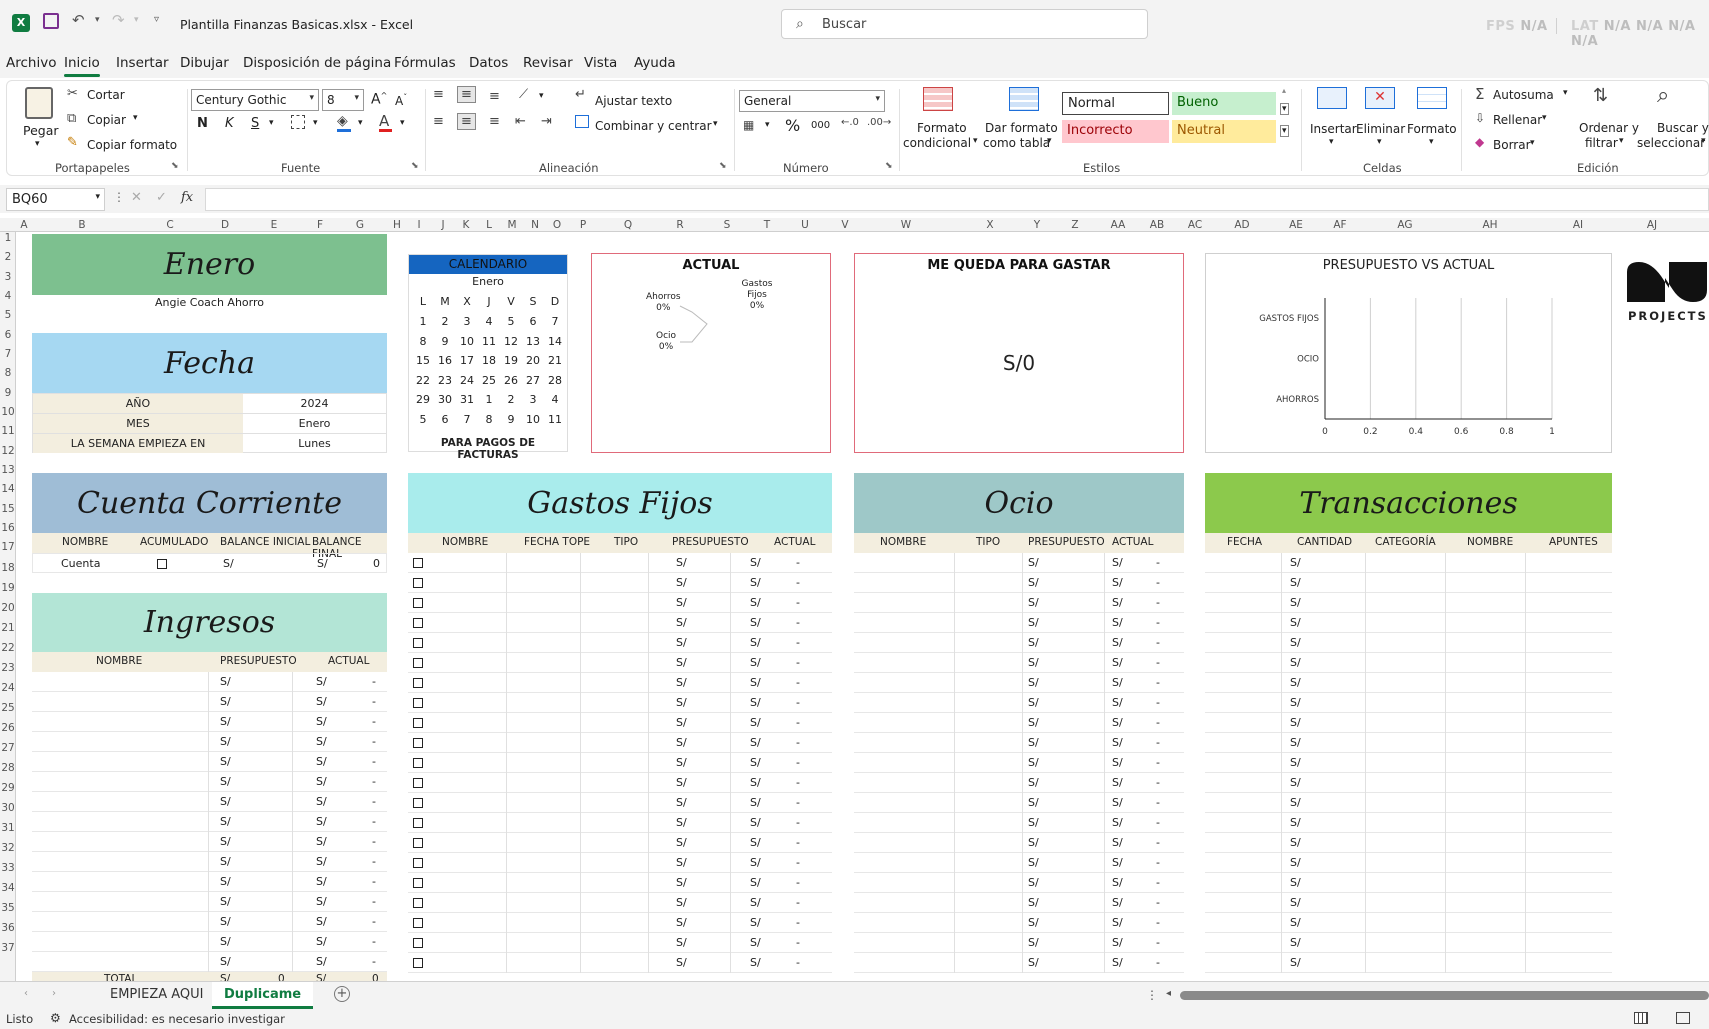 This screenshot has width=1709, height=1029. What do you see at coordinates (78, 20) in the screenshot?
I see `undo-icon: ↶` at bounding box center [78, 20].